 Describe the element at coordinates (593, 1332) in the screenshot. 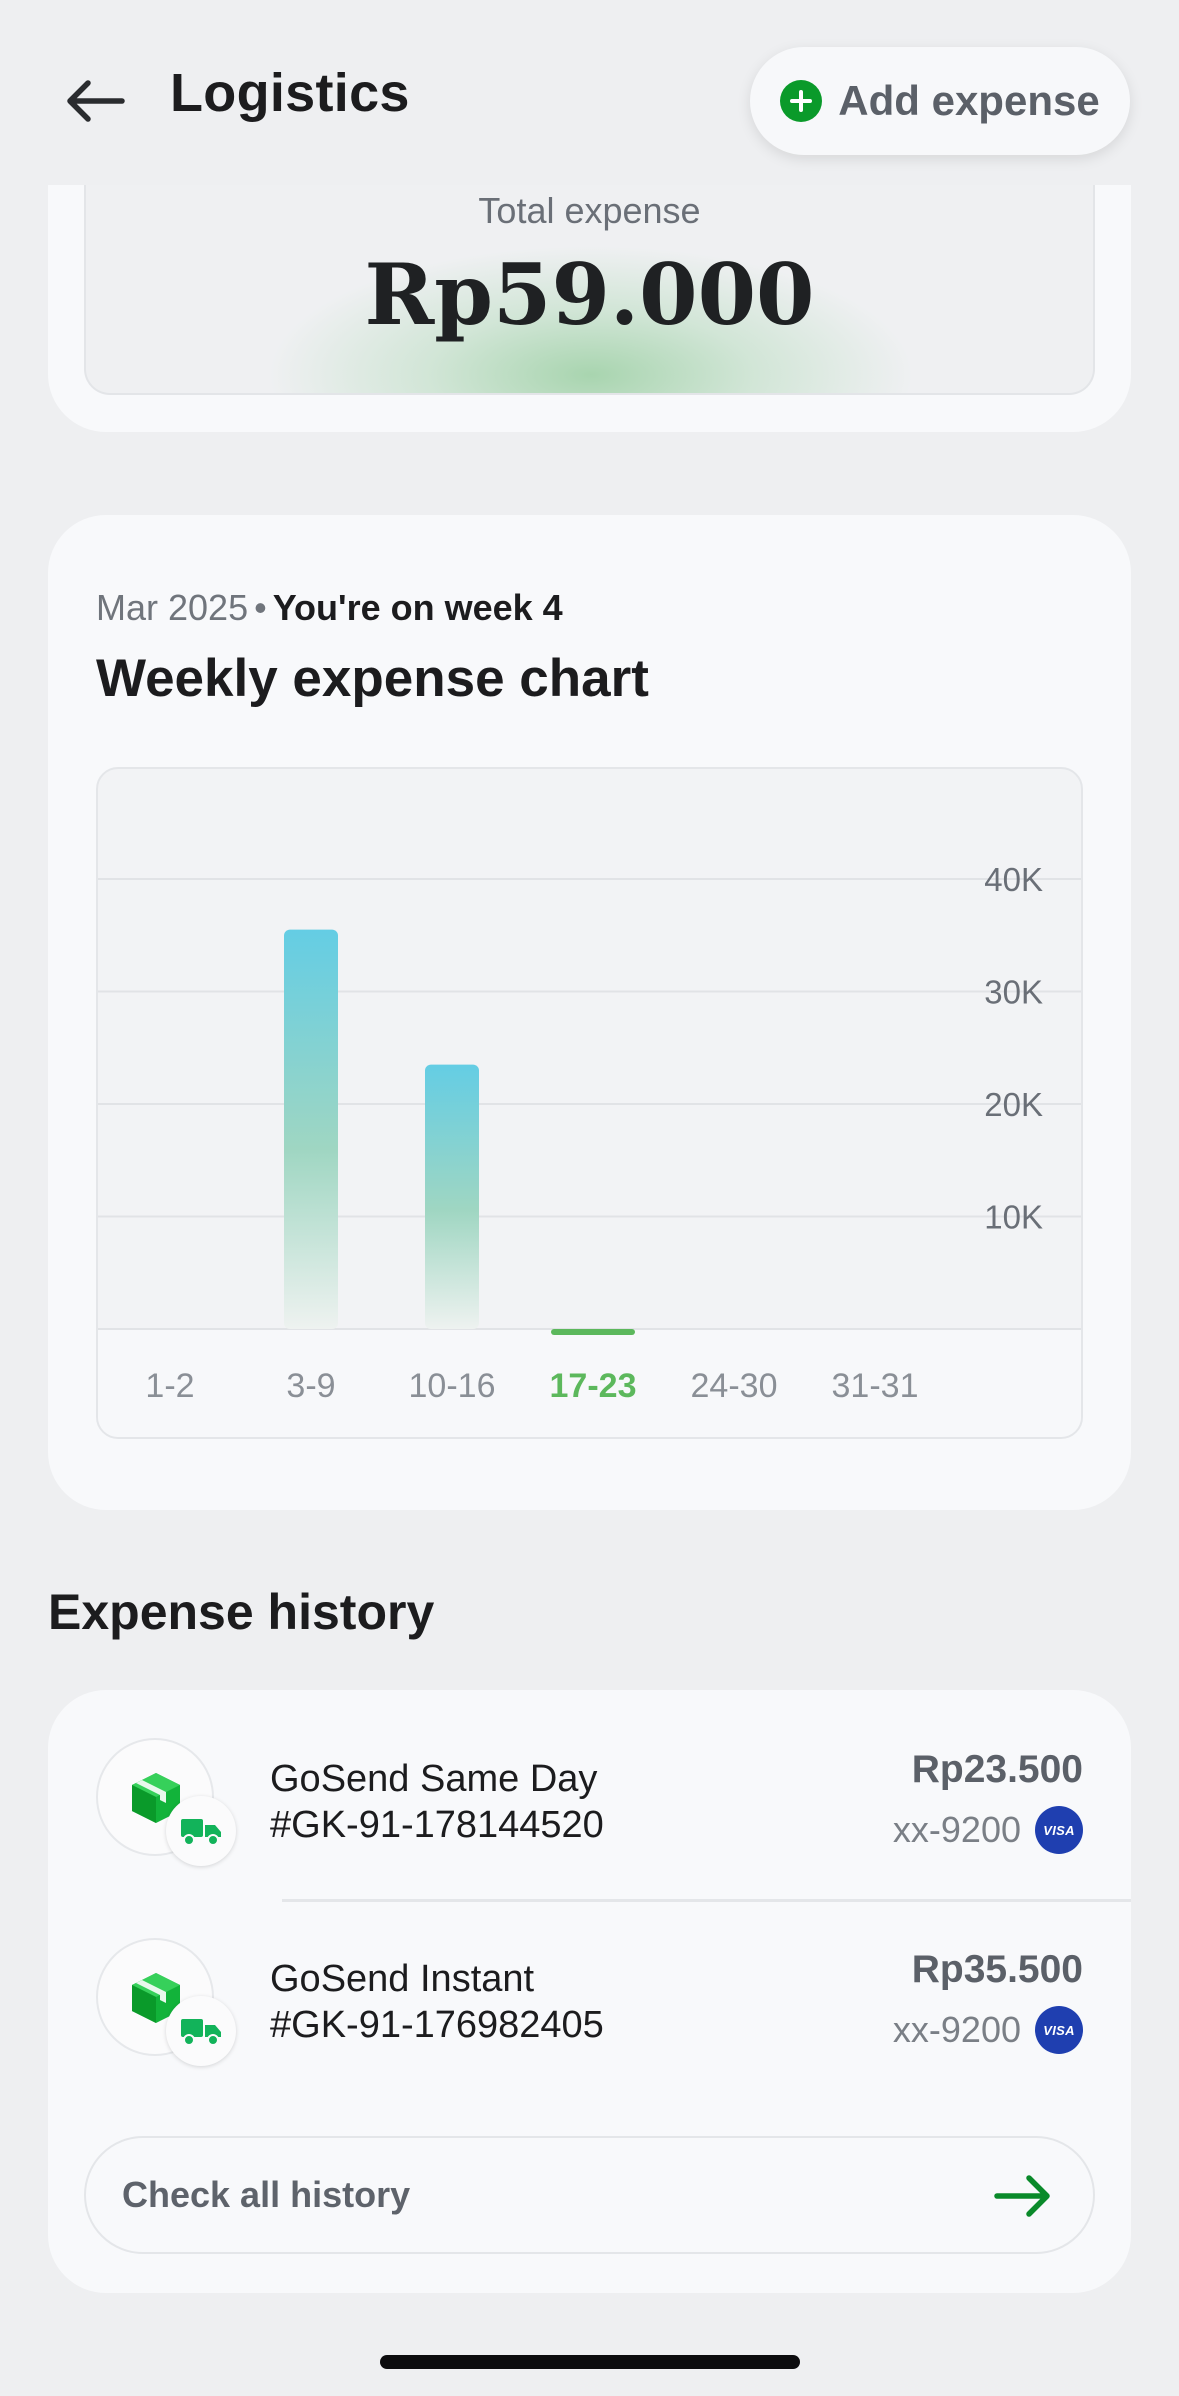

I see `current-week-indicator` at that location.